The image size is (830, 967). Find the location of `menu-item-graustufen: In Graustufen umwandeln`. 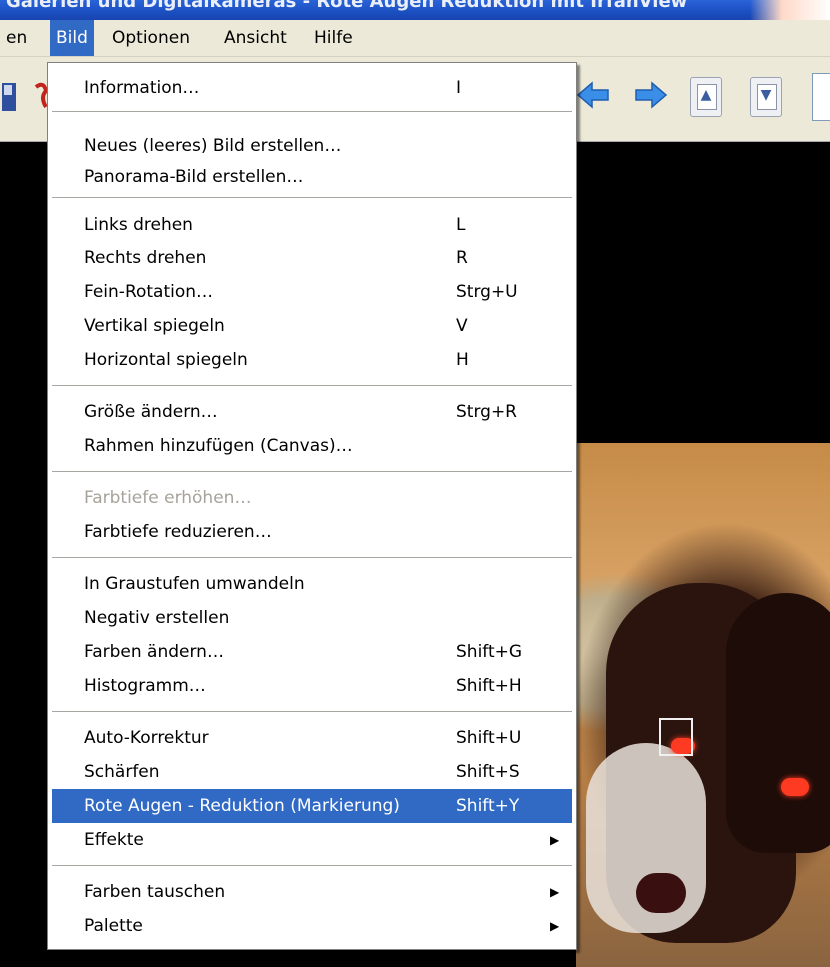

menu-item-graustufen: In Graustufen umwandeln is located at coordinates (312, 584).